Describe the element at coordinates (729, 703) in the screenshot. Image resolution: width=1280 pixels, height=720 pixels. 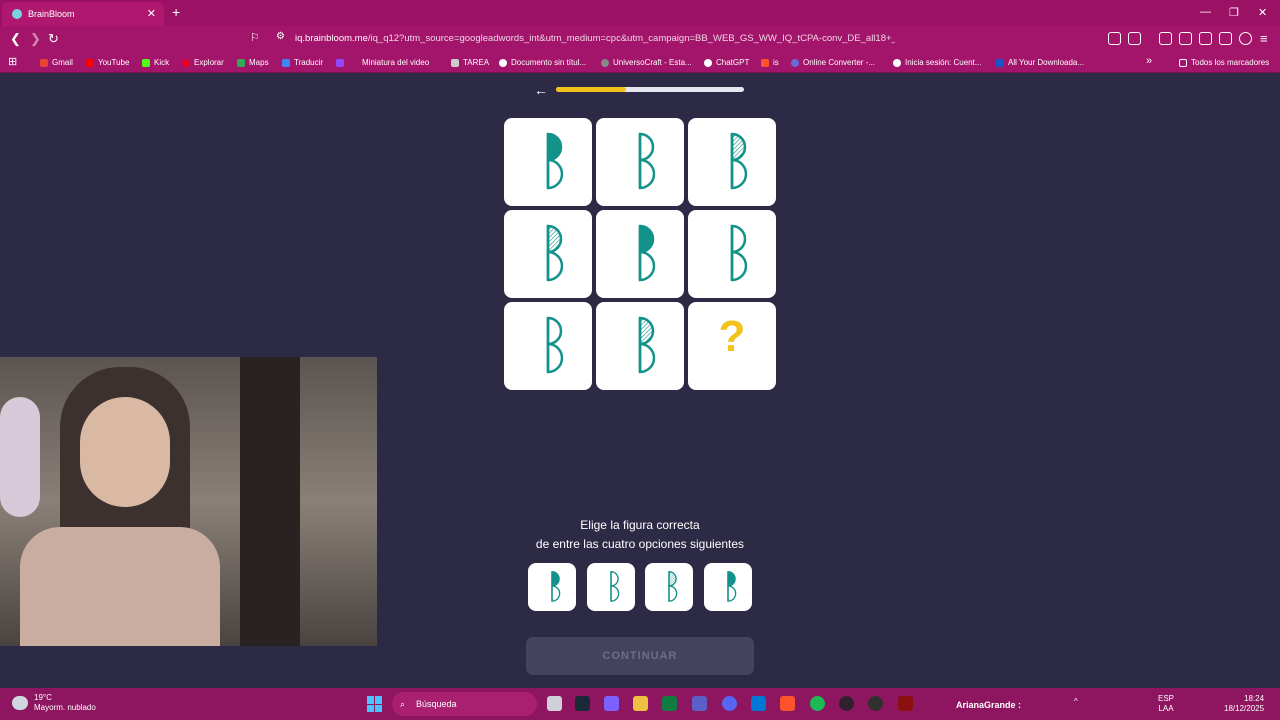
I see `discord-icon` at that location.